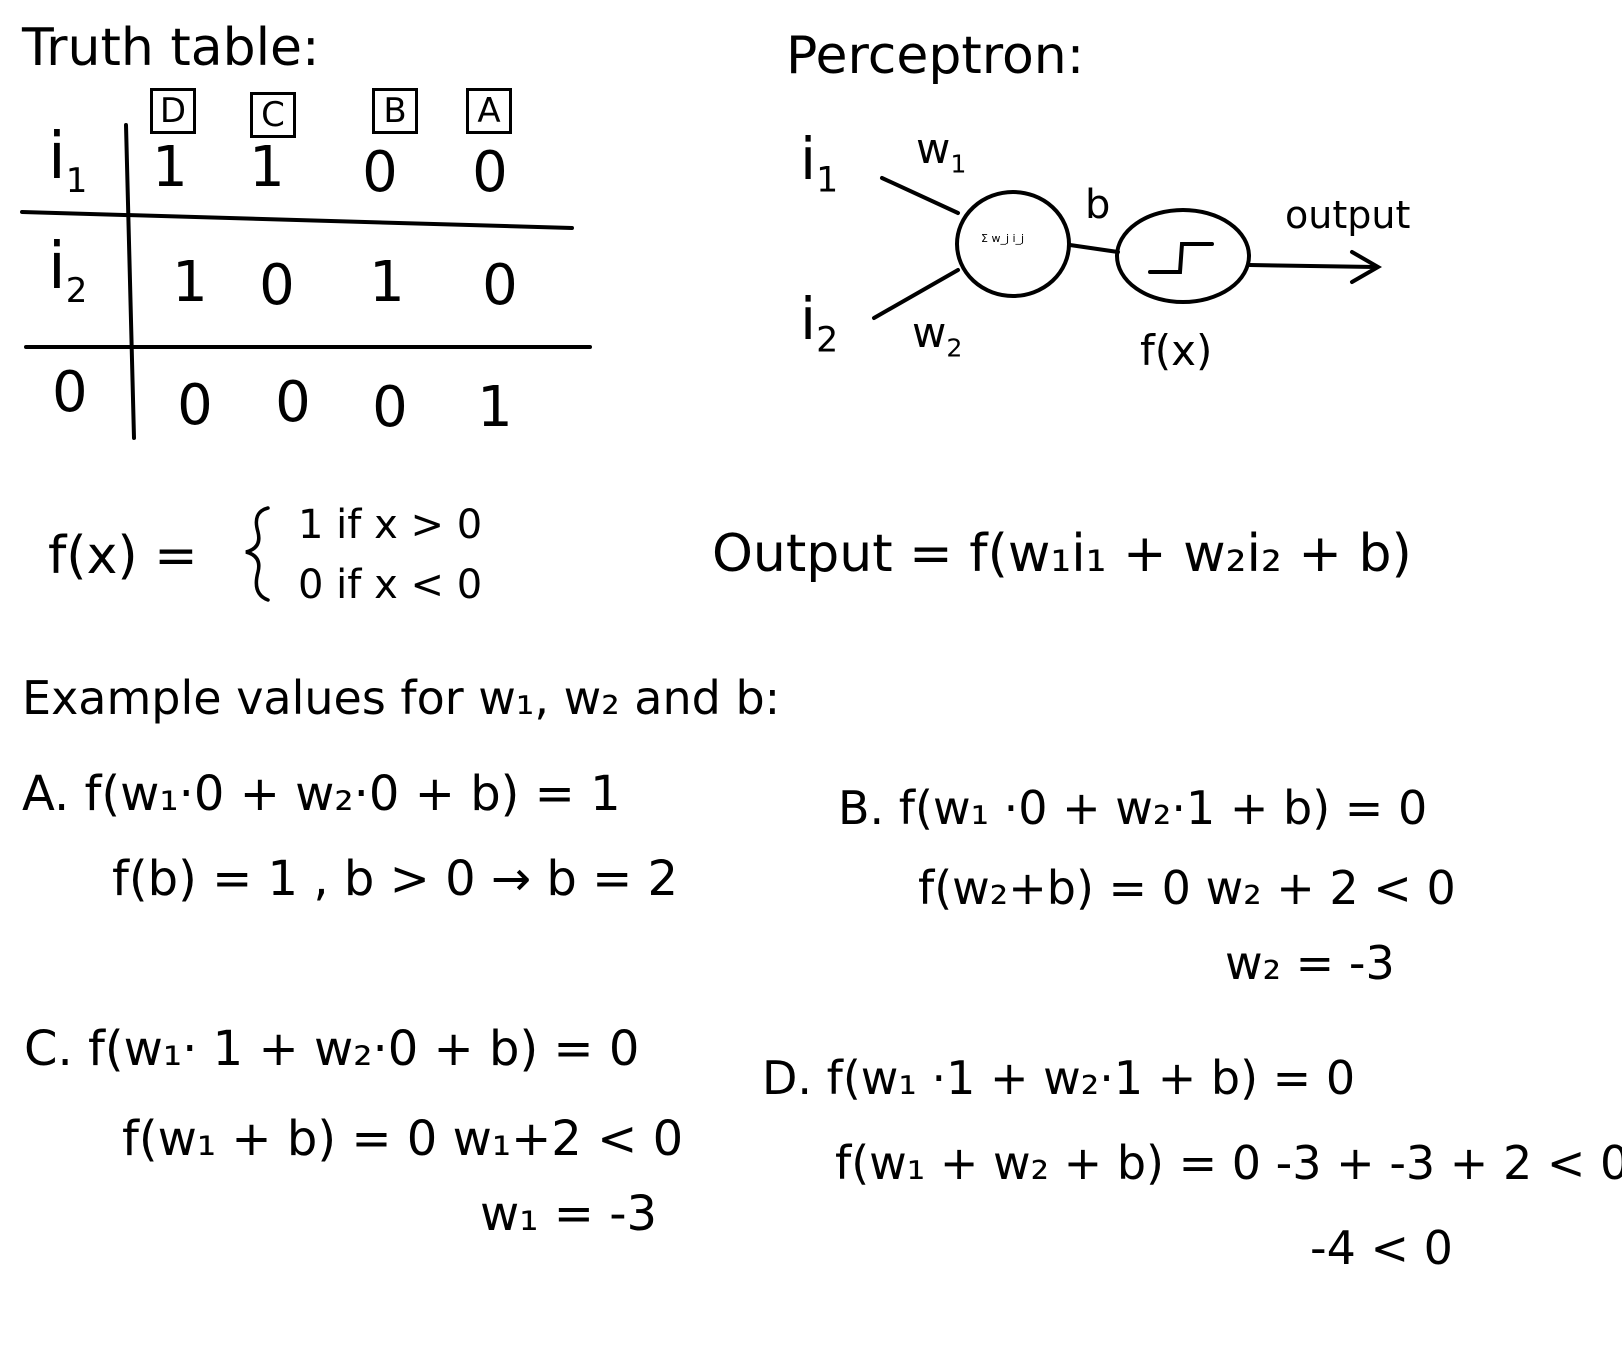 This screenshot has height=1346, width=1622. What do you see at coordinates (1059, 1078) in the screenshot?
I see `example-d-line-1: D. f(w₁ ·1 + w₂·1 + b) = 0` at bounding box center [1059, 1078].